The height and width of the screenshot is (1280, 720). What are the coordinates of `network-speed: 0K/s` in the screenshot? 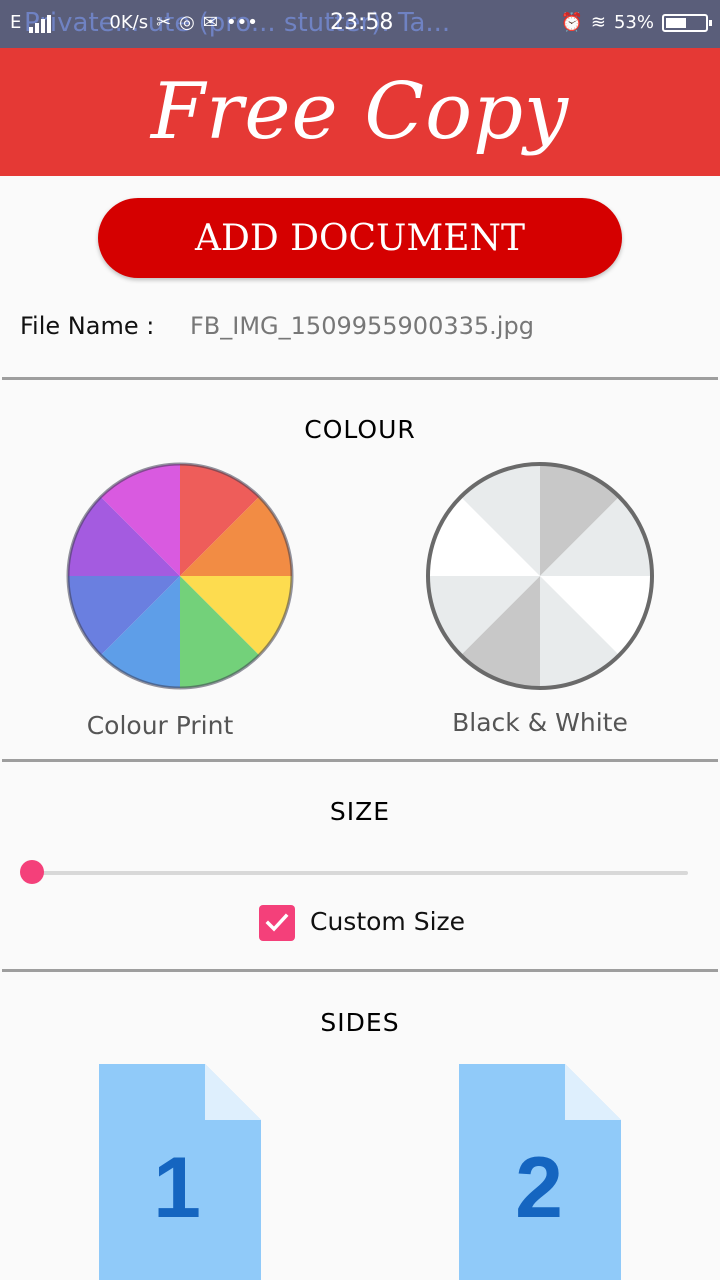 It's located at (129, 22).